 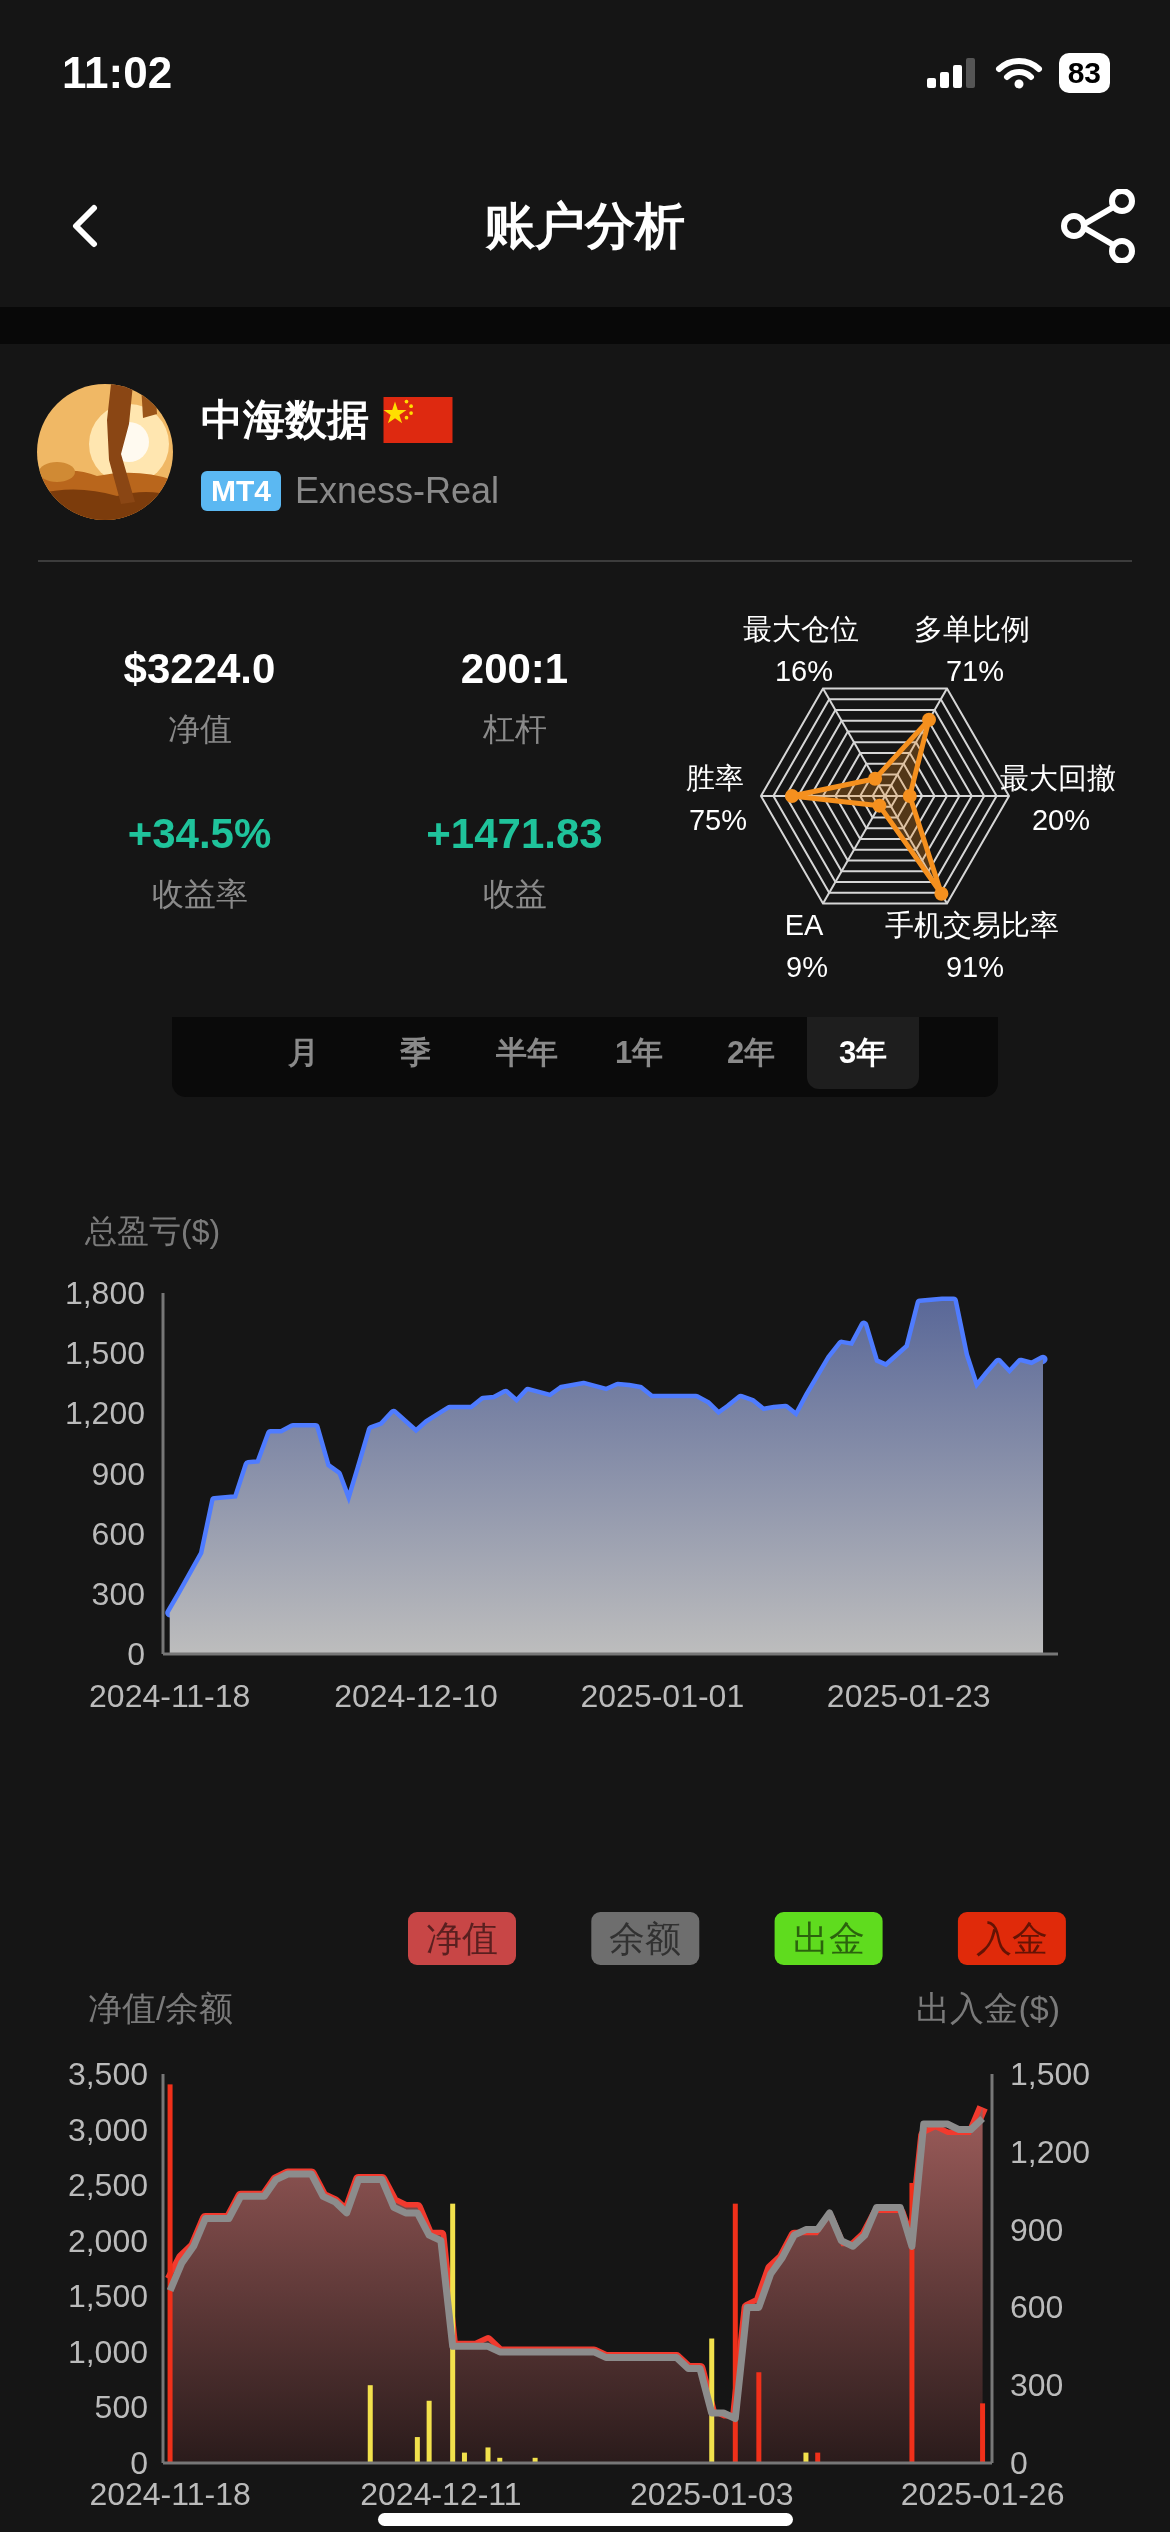 I want to click on stat-label: 净值, so click(x=199, y=729).